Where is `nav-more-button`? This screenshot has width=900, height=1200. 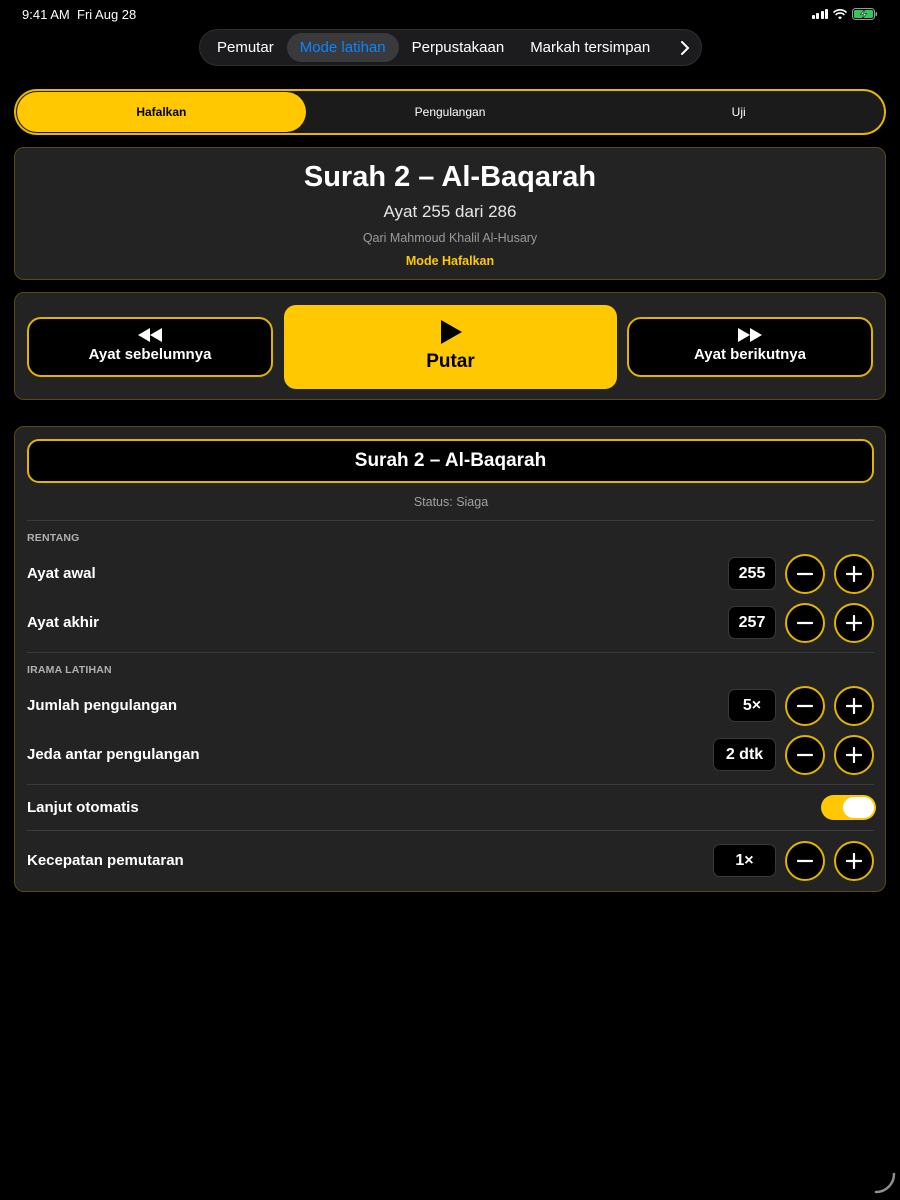 nav-more-button is located at coordinates (685, 47).